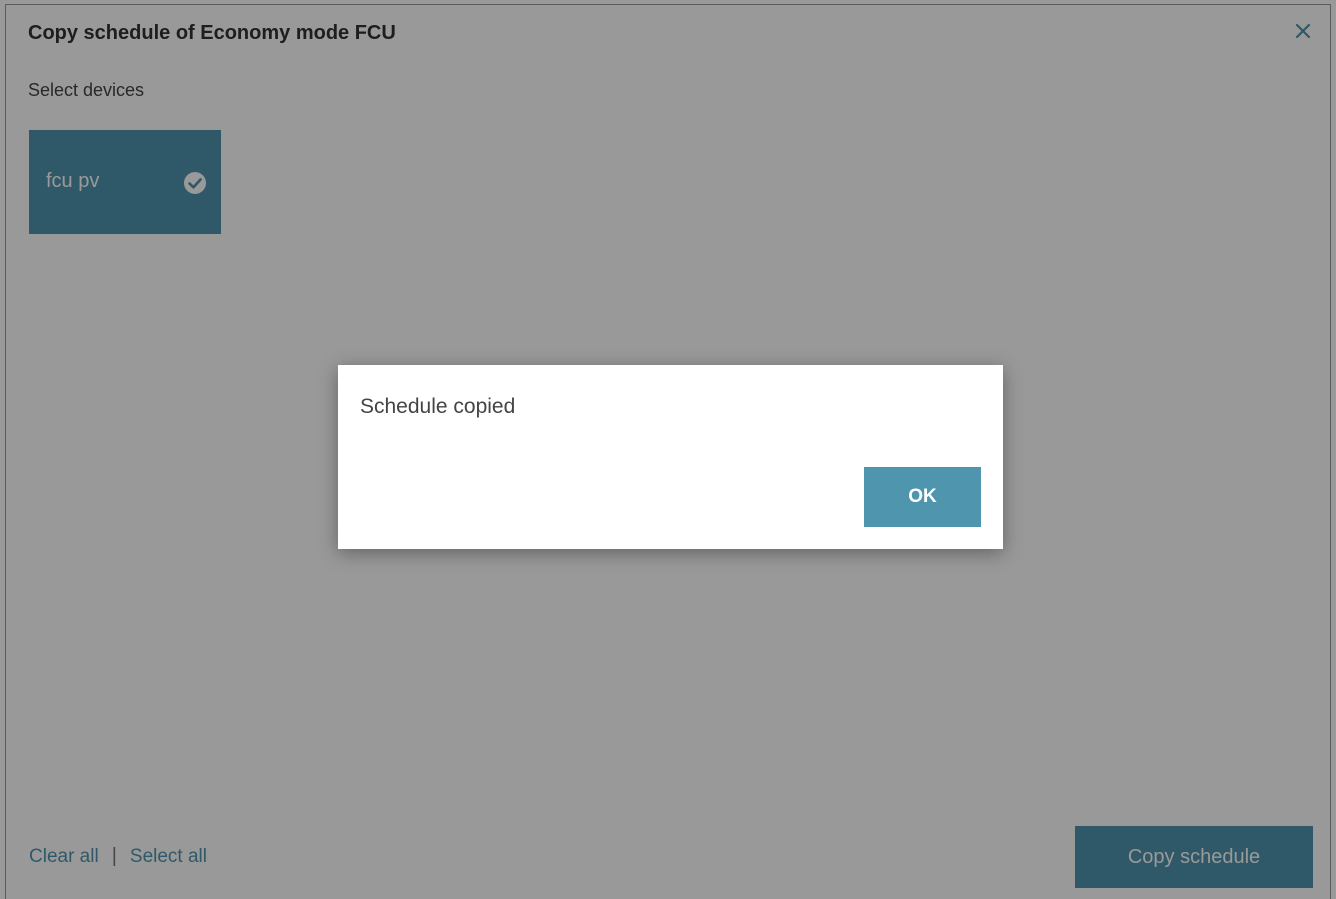 The image size is (1336, 899). I want to click on modal-message: Schedule copied, so click(438, 406).